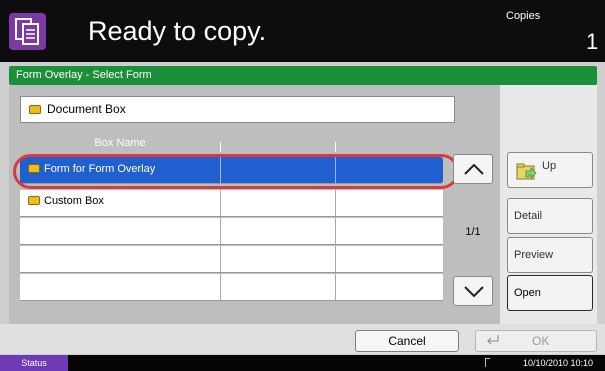 The image size is (605, 371). Describe the element at coordinates (407, 341) in the screenshot. I see `cancel-button: Cancel` at that location.